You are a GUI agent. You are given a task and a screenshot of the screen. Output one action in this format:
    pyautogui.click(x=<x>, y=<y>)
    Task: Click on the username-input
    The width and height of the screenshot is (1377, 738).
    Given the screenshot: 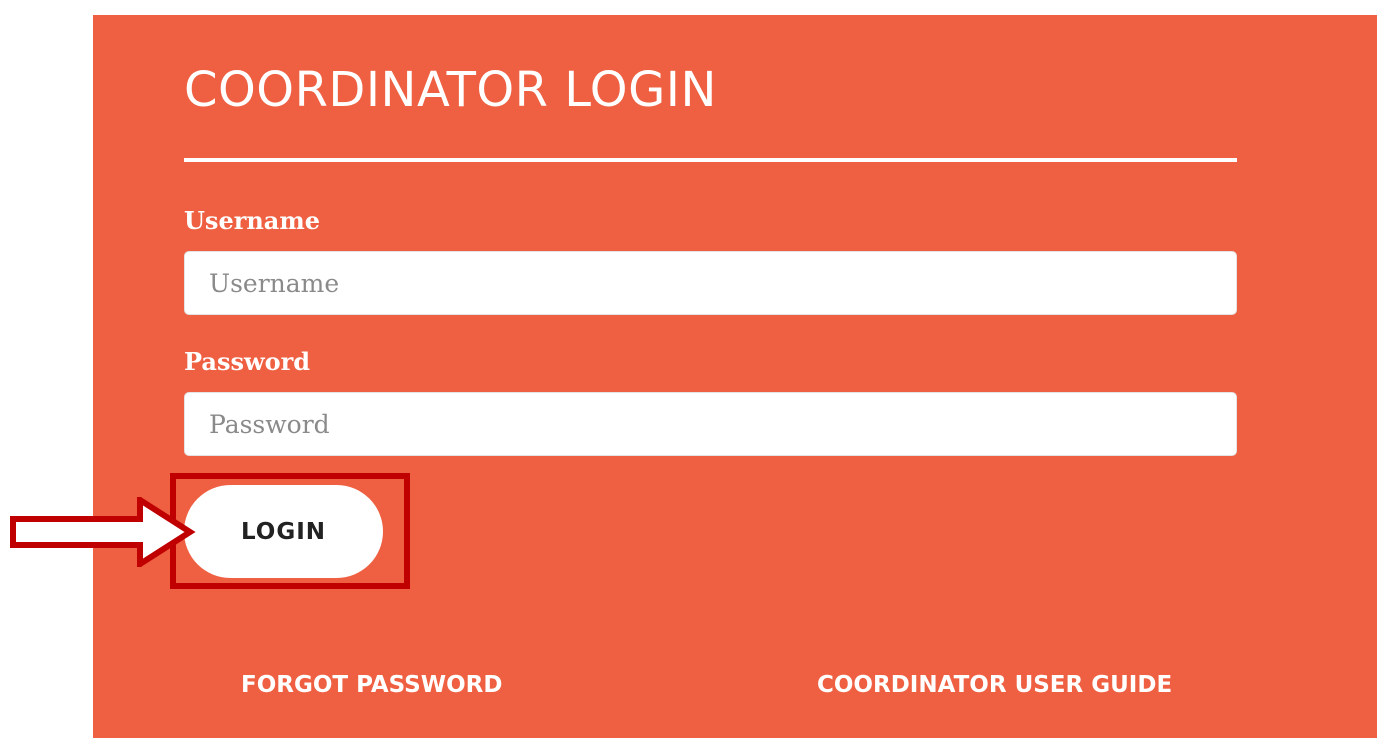 What is the action you would take?
    pyautogui.click(x=710, y=283)
    